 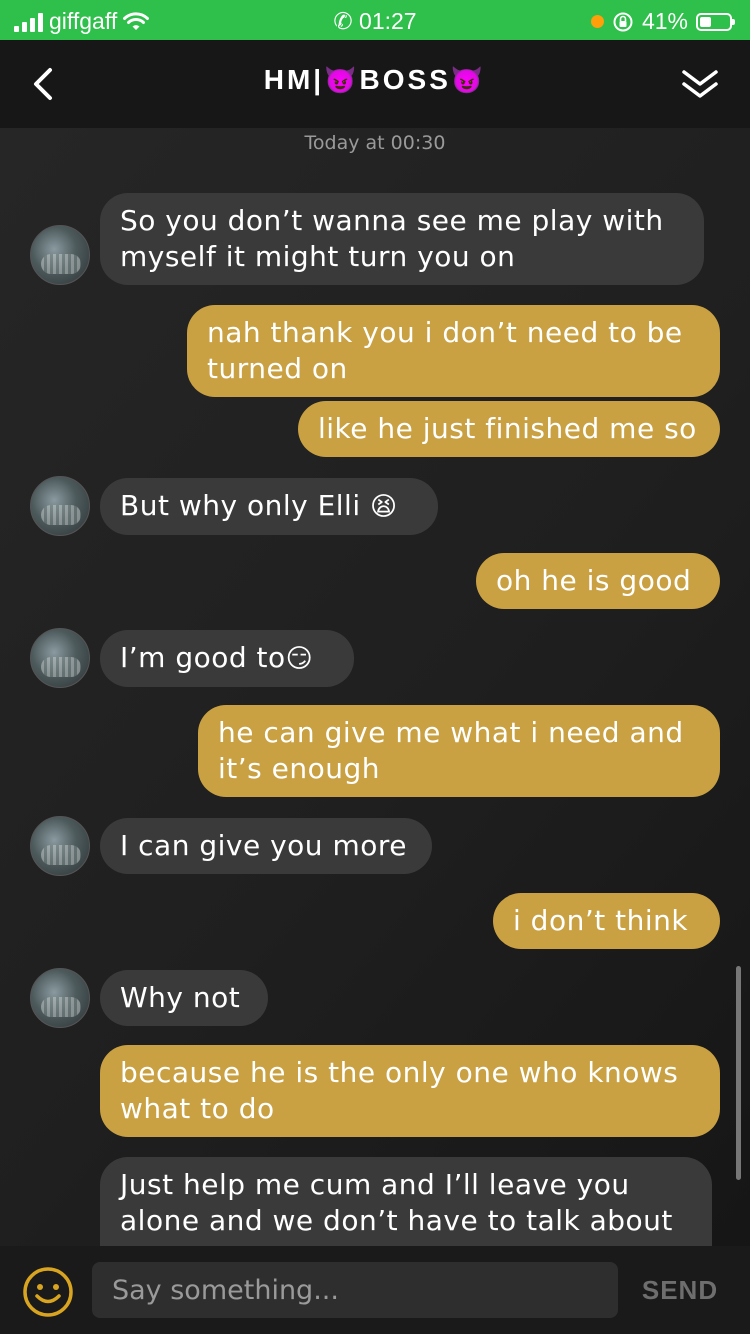 I want to click on incoming-message: I’m good to😏, so click(x=227, y=658).